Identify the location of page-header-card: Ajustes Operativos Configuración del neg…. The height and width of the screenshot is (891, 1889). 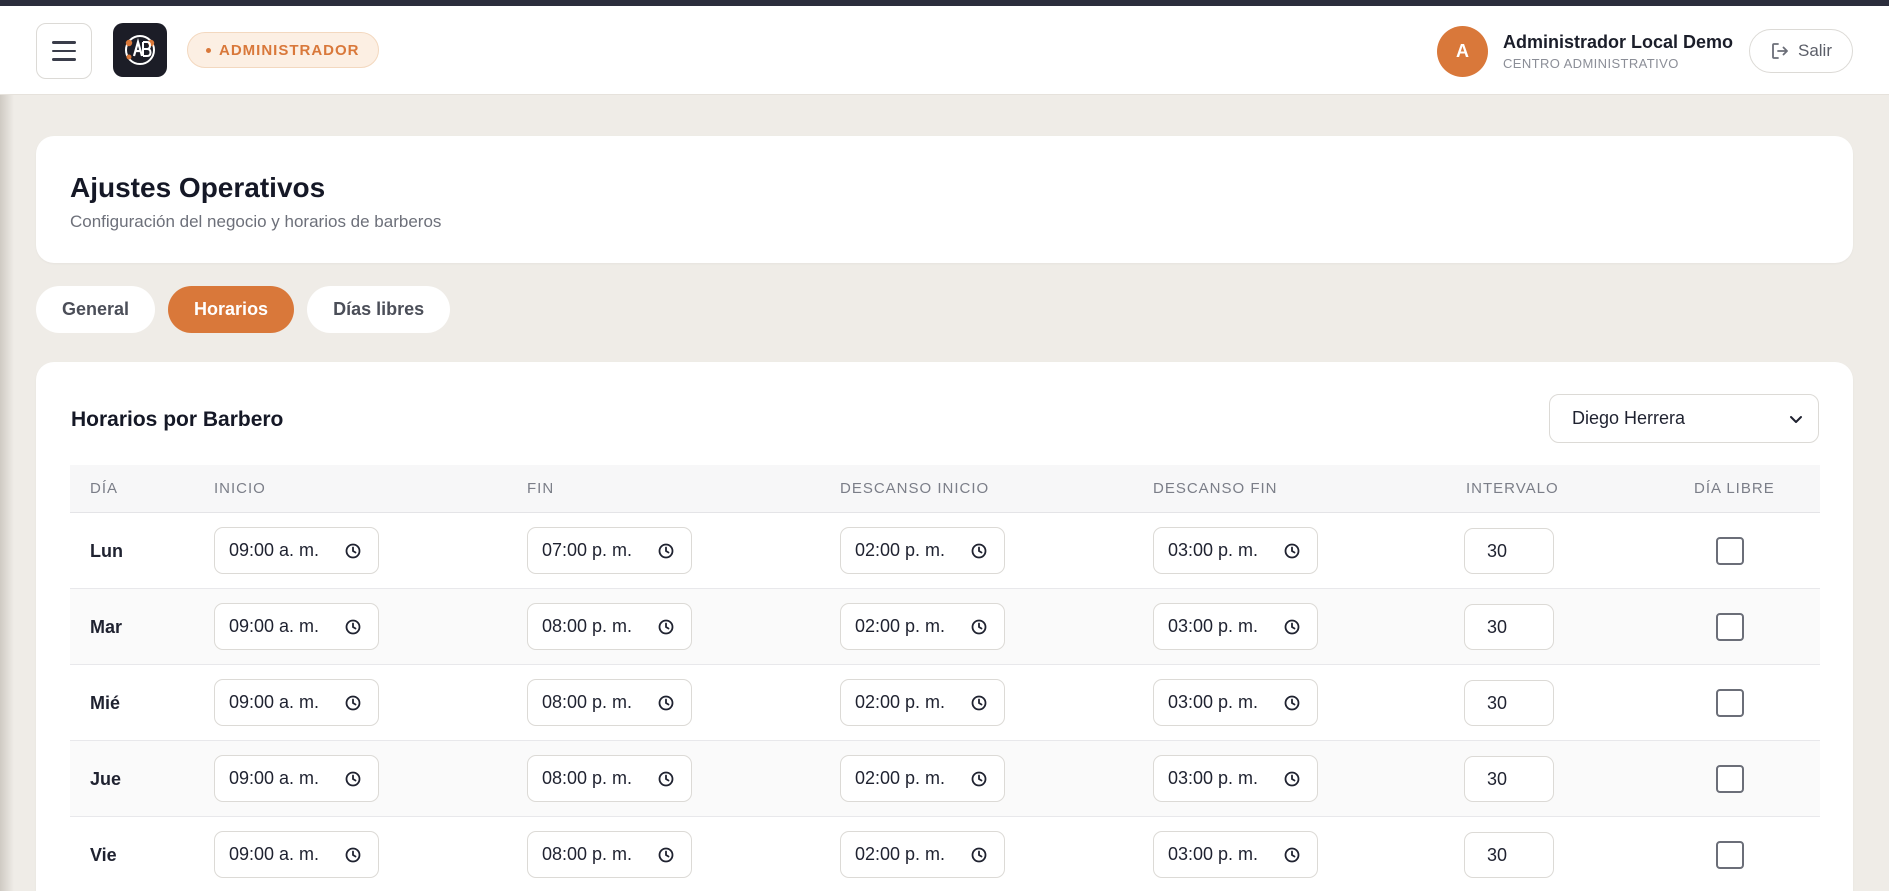
(944, 199).